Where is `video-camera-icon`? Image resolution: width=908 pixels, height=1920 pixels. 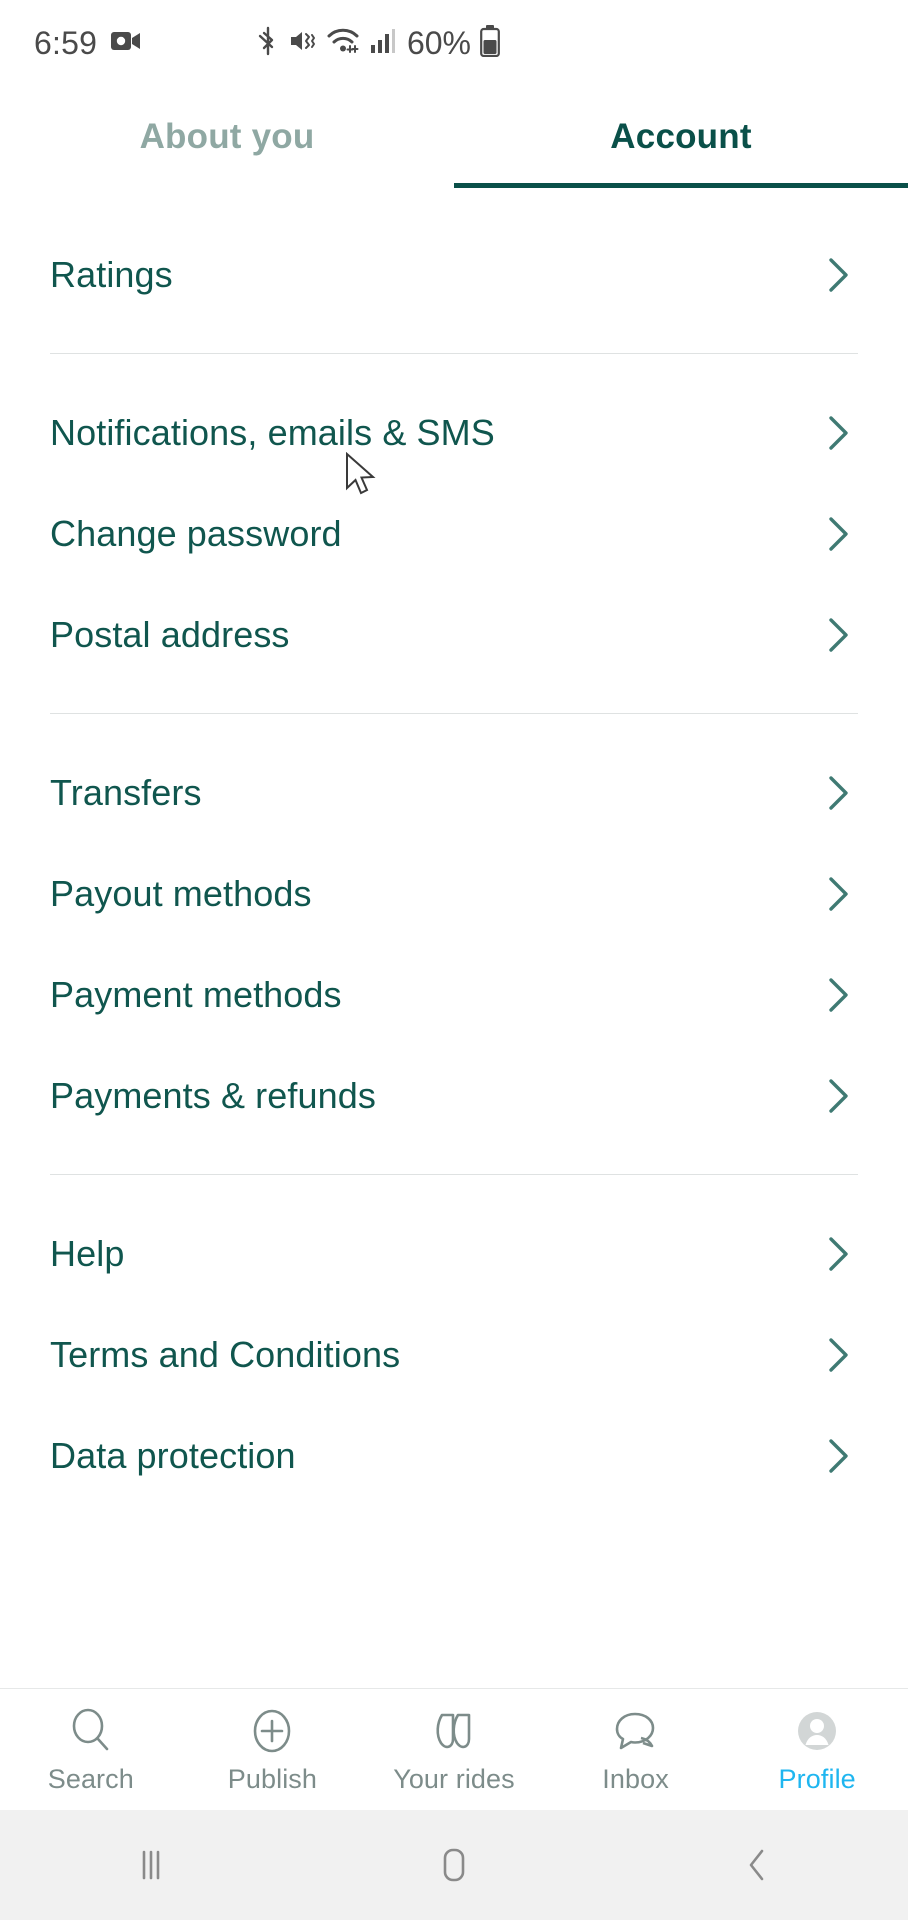
video-camera-icon is located at coordinates (126, 43).